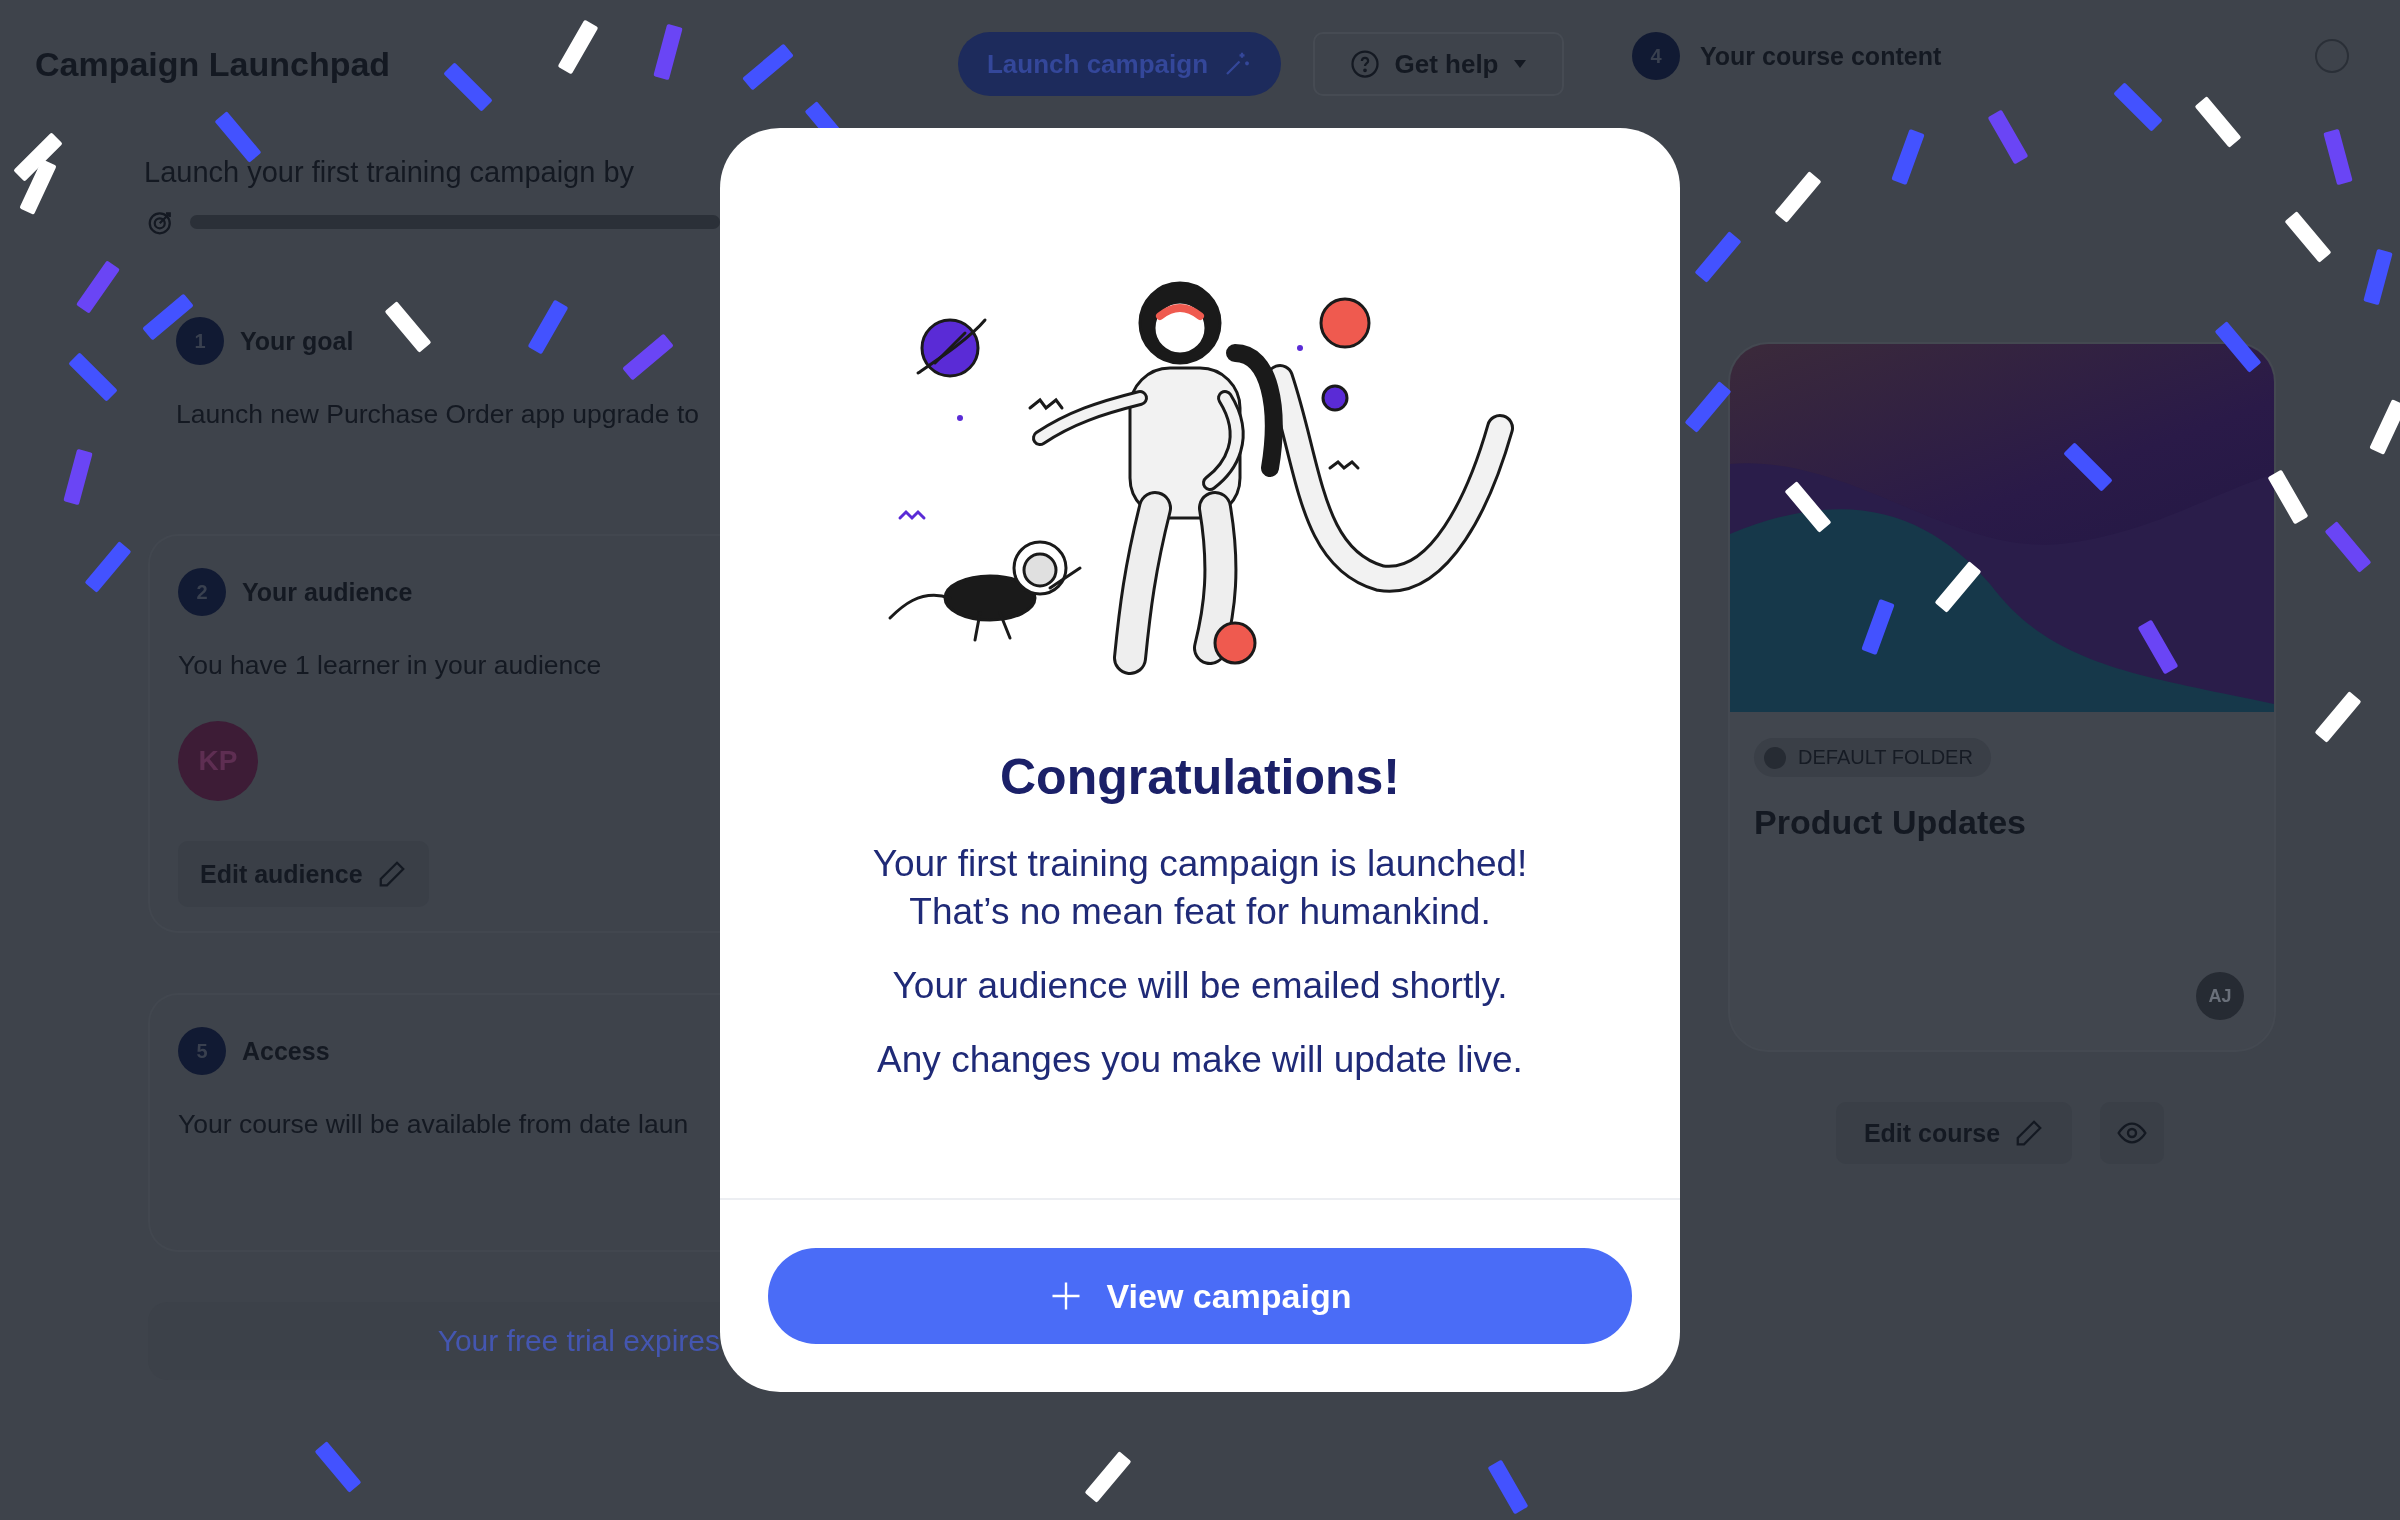  Describe the element at coordinates (2132, 1133) in the screenshot. I see `preview-button` at that location.